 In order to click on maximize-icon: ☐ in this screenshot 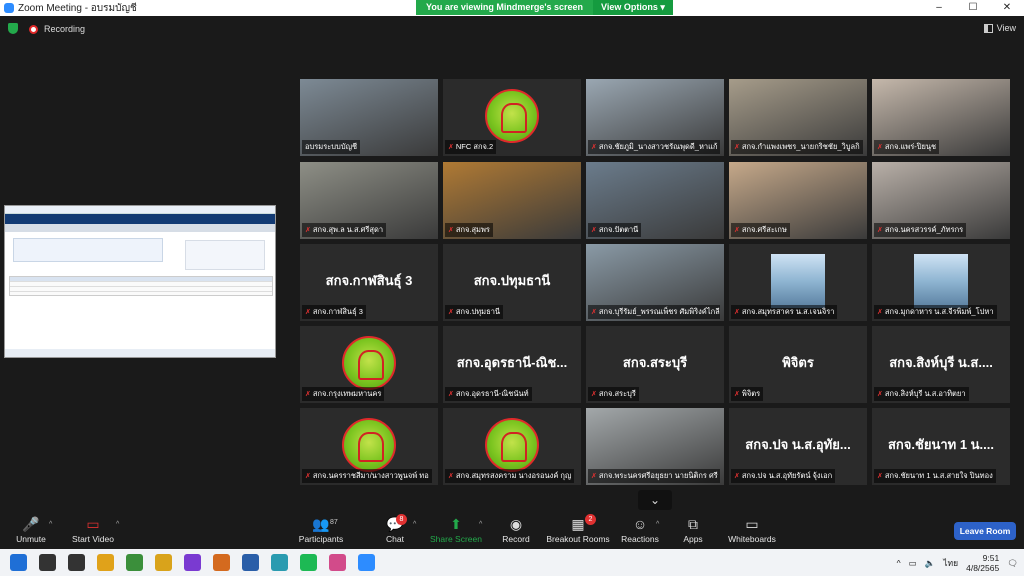, I will do `click(973, 8)`.